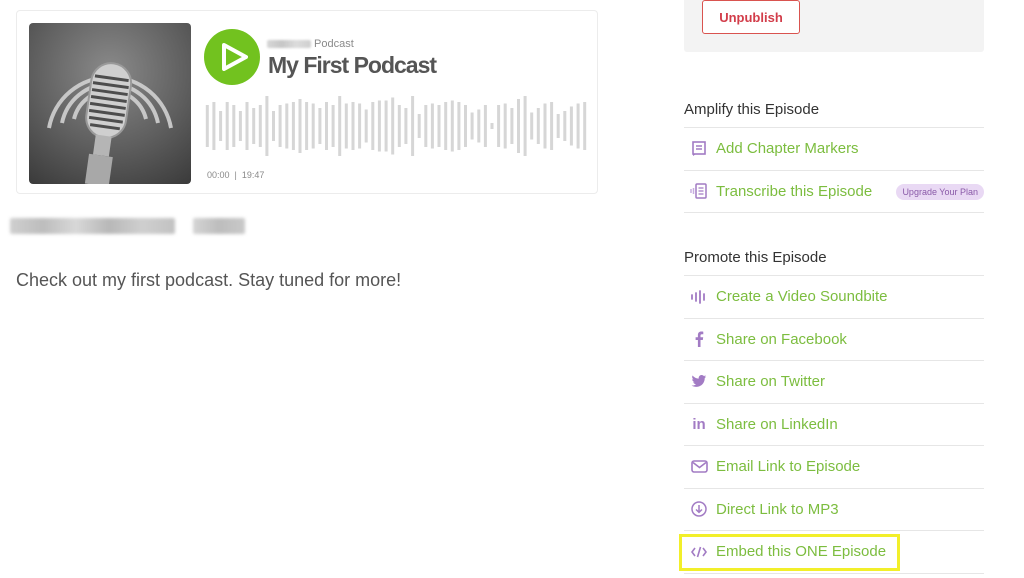  I want to click on episode-meta, so click(127, 226).